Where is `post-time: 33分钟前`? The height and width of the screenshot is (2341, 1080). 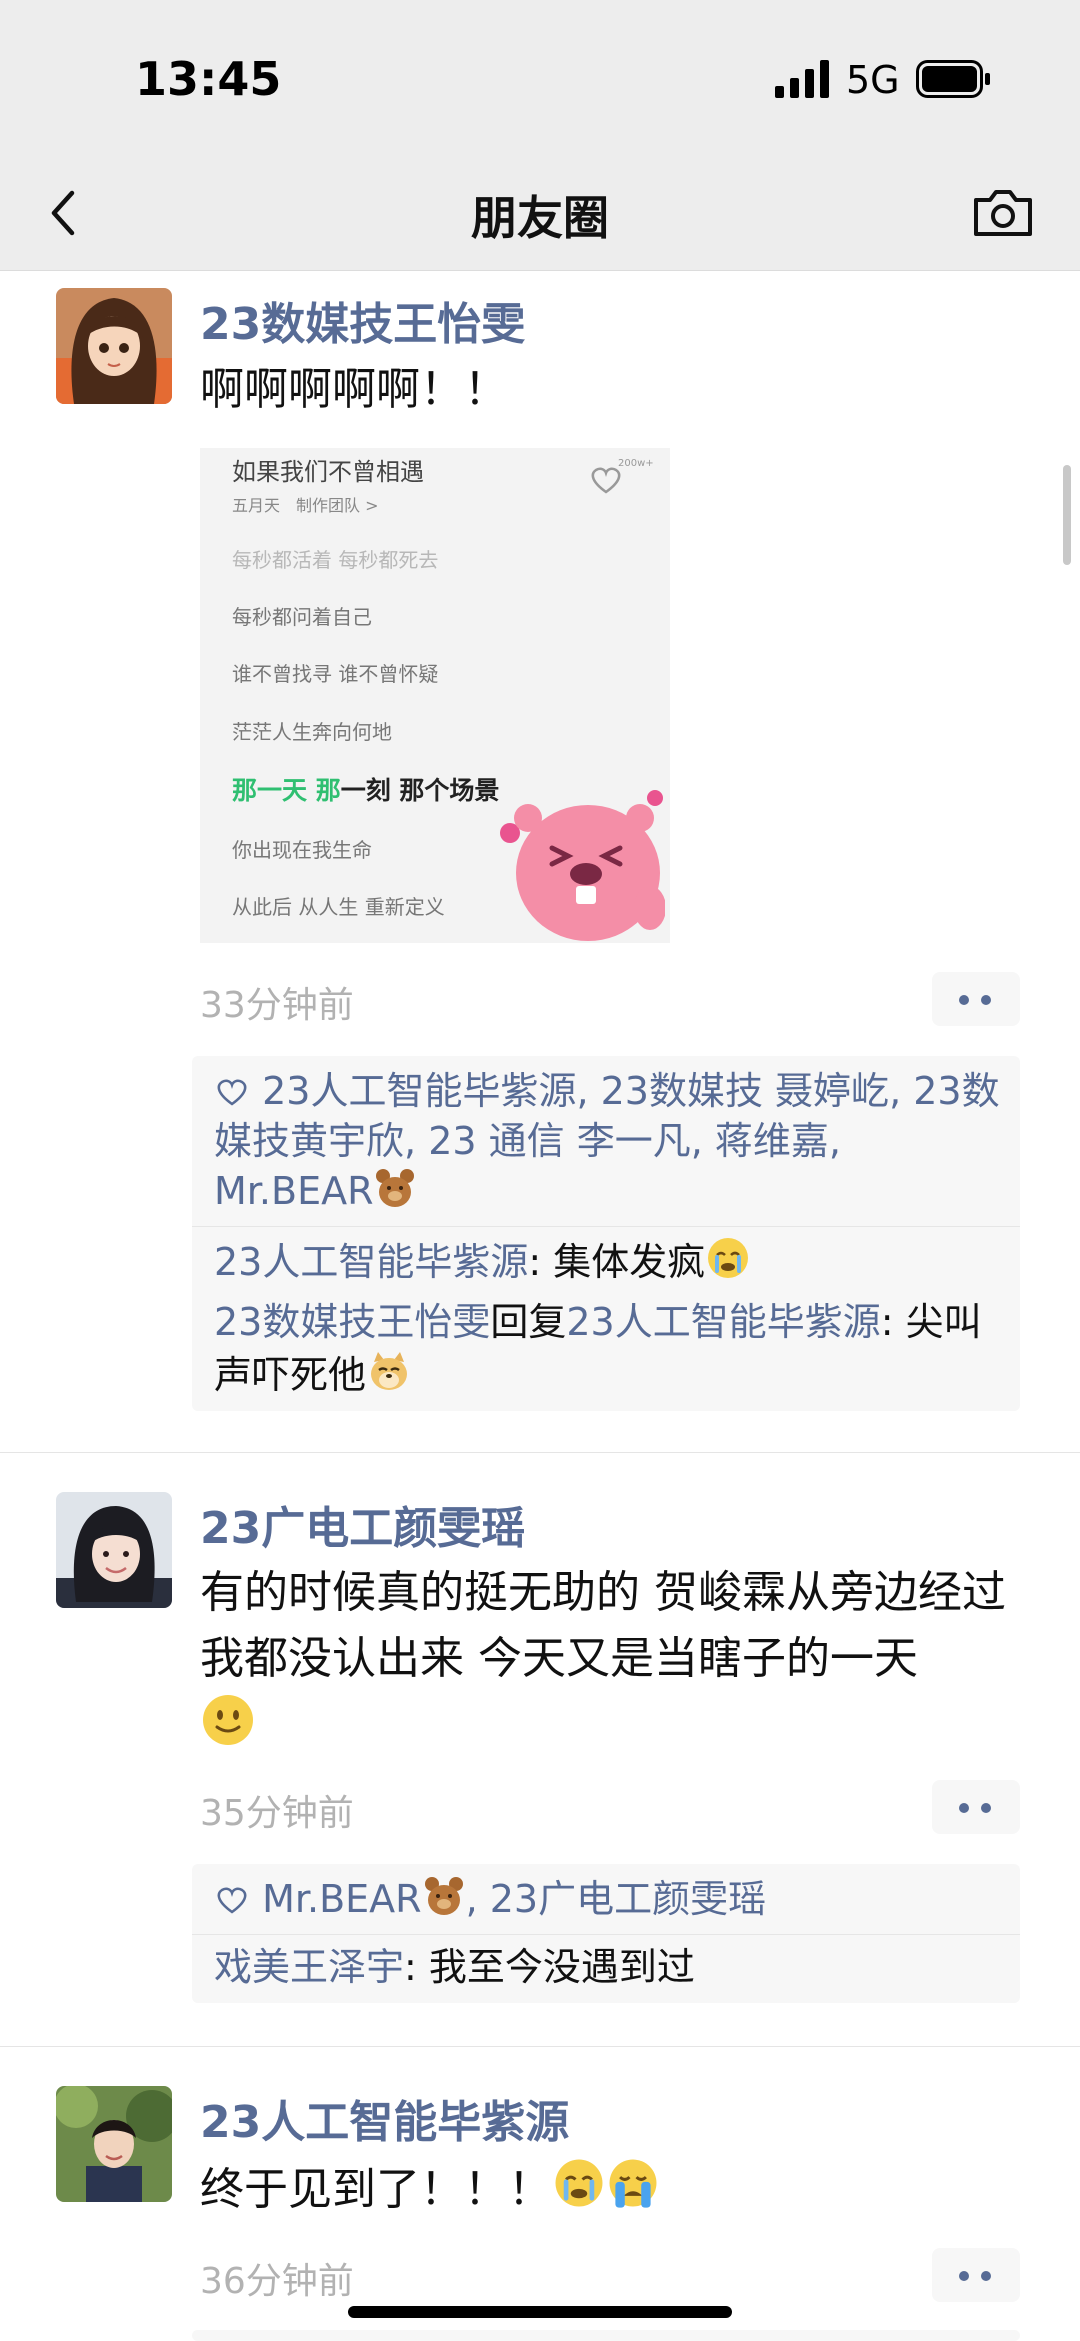 post-time: 33分钟前 is located at coordinates (277, 1005).